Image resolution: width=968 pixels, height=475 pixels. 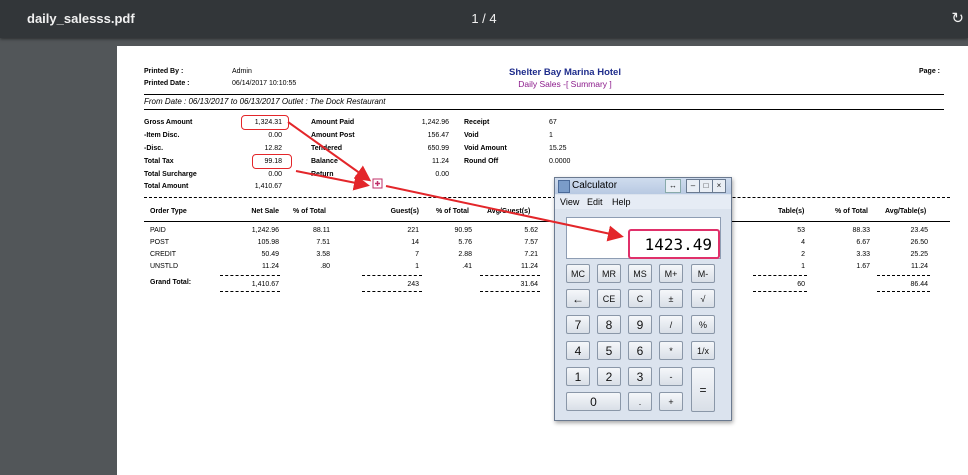 What do you see at coordinates (455, 181) in the screenshot?
I see `annotation-arrows` at bounding box center [455, 181].